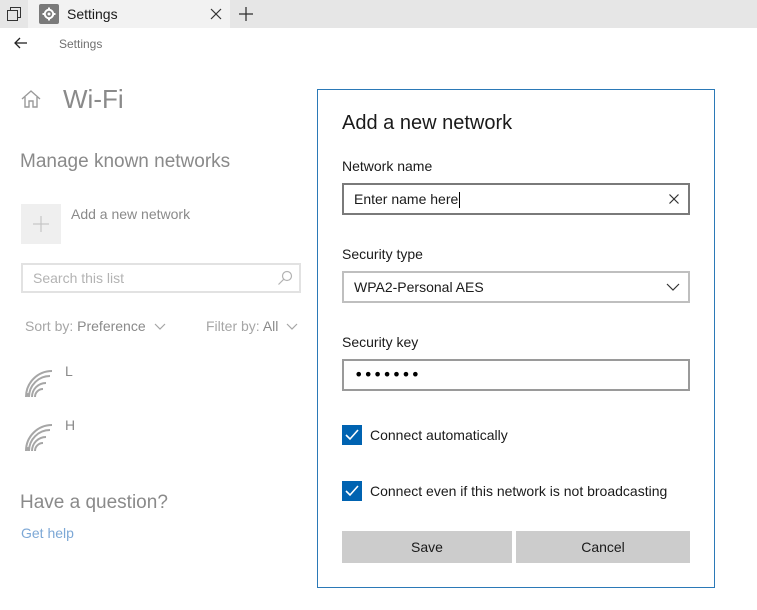 Image resolution: width=757 pixels, height=610 pixels. Describe the element at coordinates (92, 14) in the screenshot. I see `tab-title: Settings` at that location.